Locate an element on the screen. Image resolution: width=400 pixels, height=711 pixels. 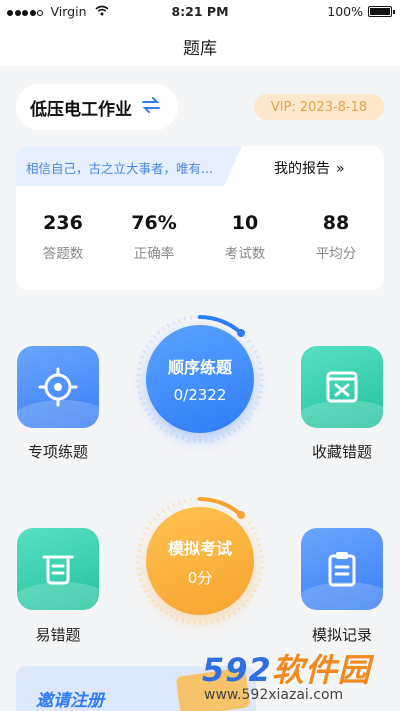
exam-record-button is located at coordinates (342, 569).